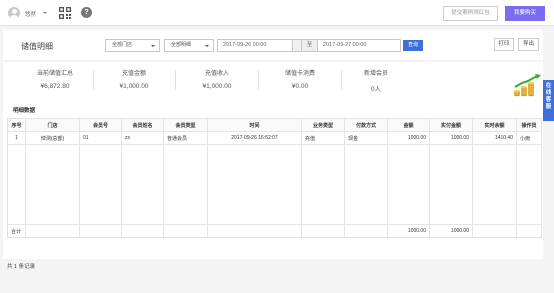 Image resolution: width=554 pixels, height=293 pixels. I want to click on summary-label: 新增会员, so click(375, 74).